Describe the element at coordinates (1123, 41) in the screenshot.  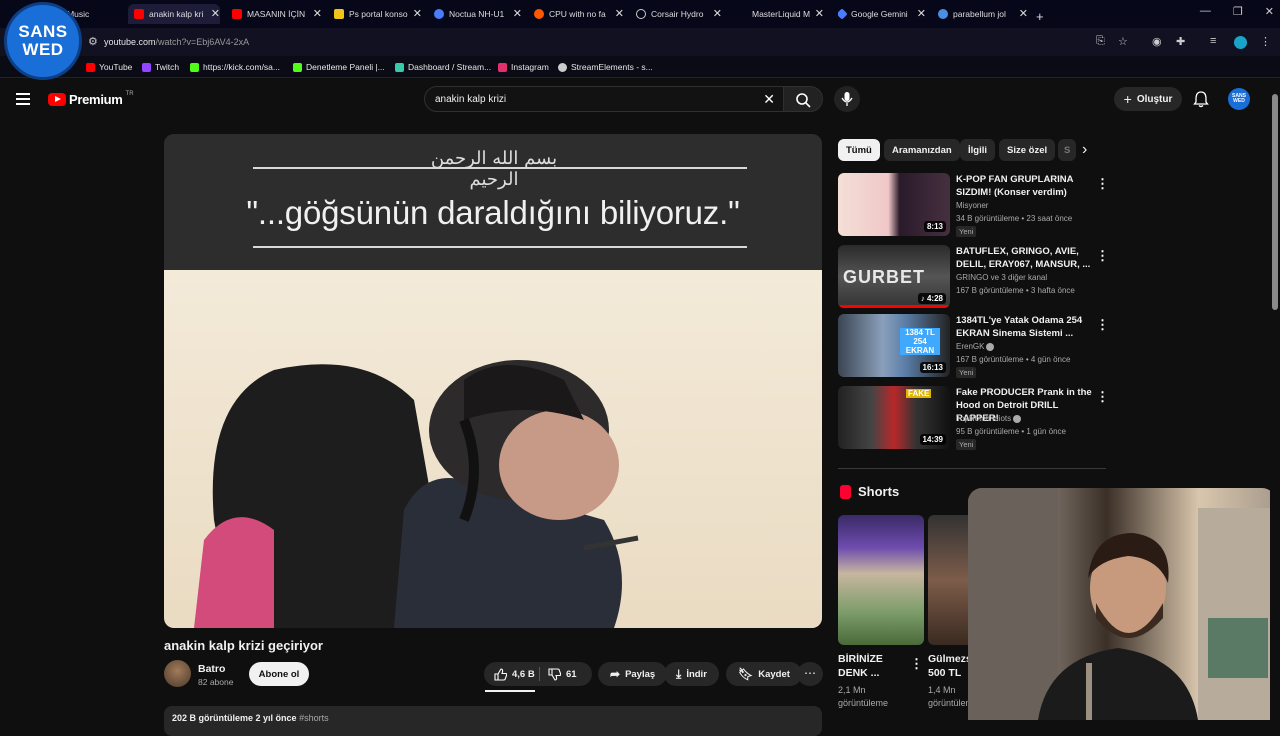
I see `bookmark-star-icon: ☆` at that location.